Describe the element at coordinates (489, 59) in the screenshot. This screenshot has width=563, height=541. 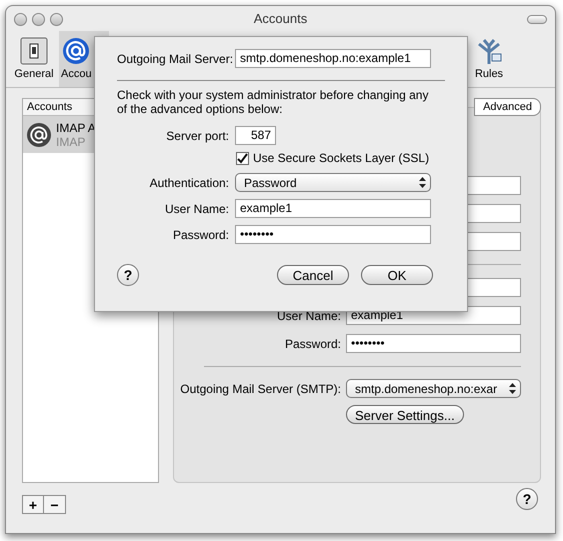
I see `toolbar-item: Rules` at that location.